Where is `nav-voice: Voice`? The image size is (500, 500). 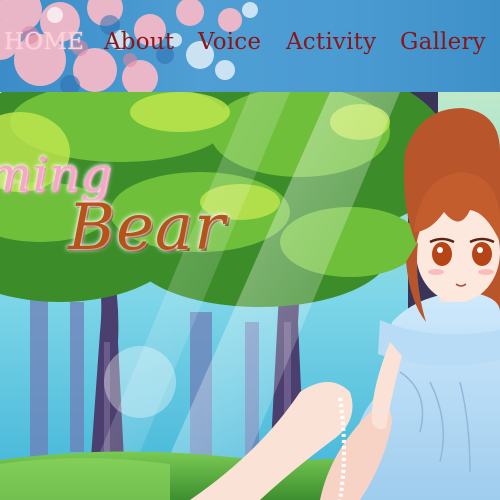 nav-voice: Voice is located at coordinates (229, 42).